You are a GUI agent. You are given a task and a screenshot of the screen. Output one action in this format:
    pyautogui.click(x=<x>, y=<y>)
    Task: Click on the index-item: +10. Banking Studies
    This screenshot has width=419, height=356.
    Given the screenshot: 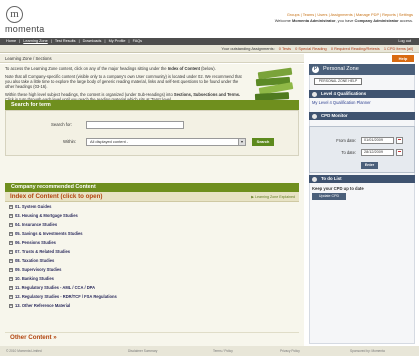 What is the action you would take?
    pyautogui.click(x=31, y=279)
    